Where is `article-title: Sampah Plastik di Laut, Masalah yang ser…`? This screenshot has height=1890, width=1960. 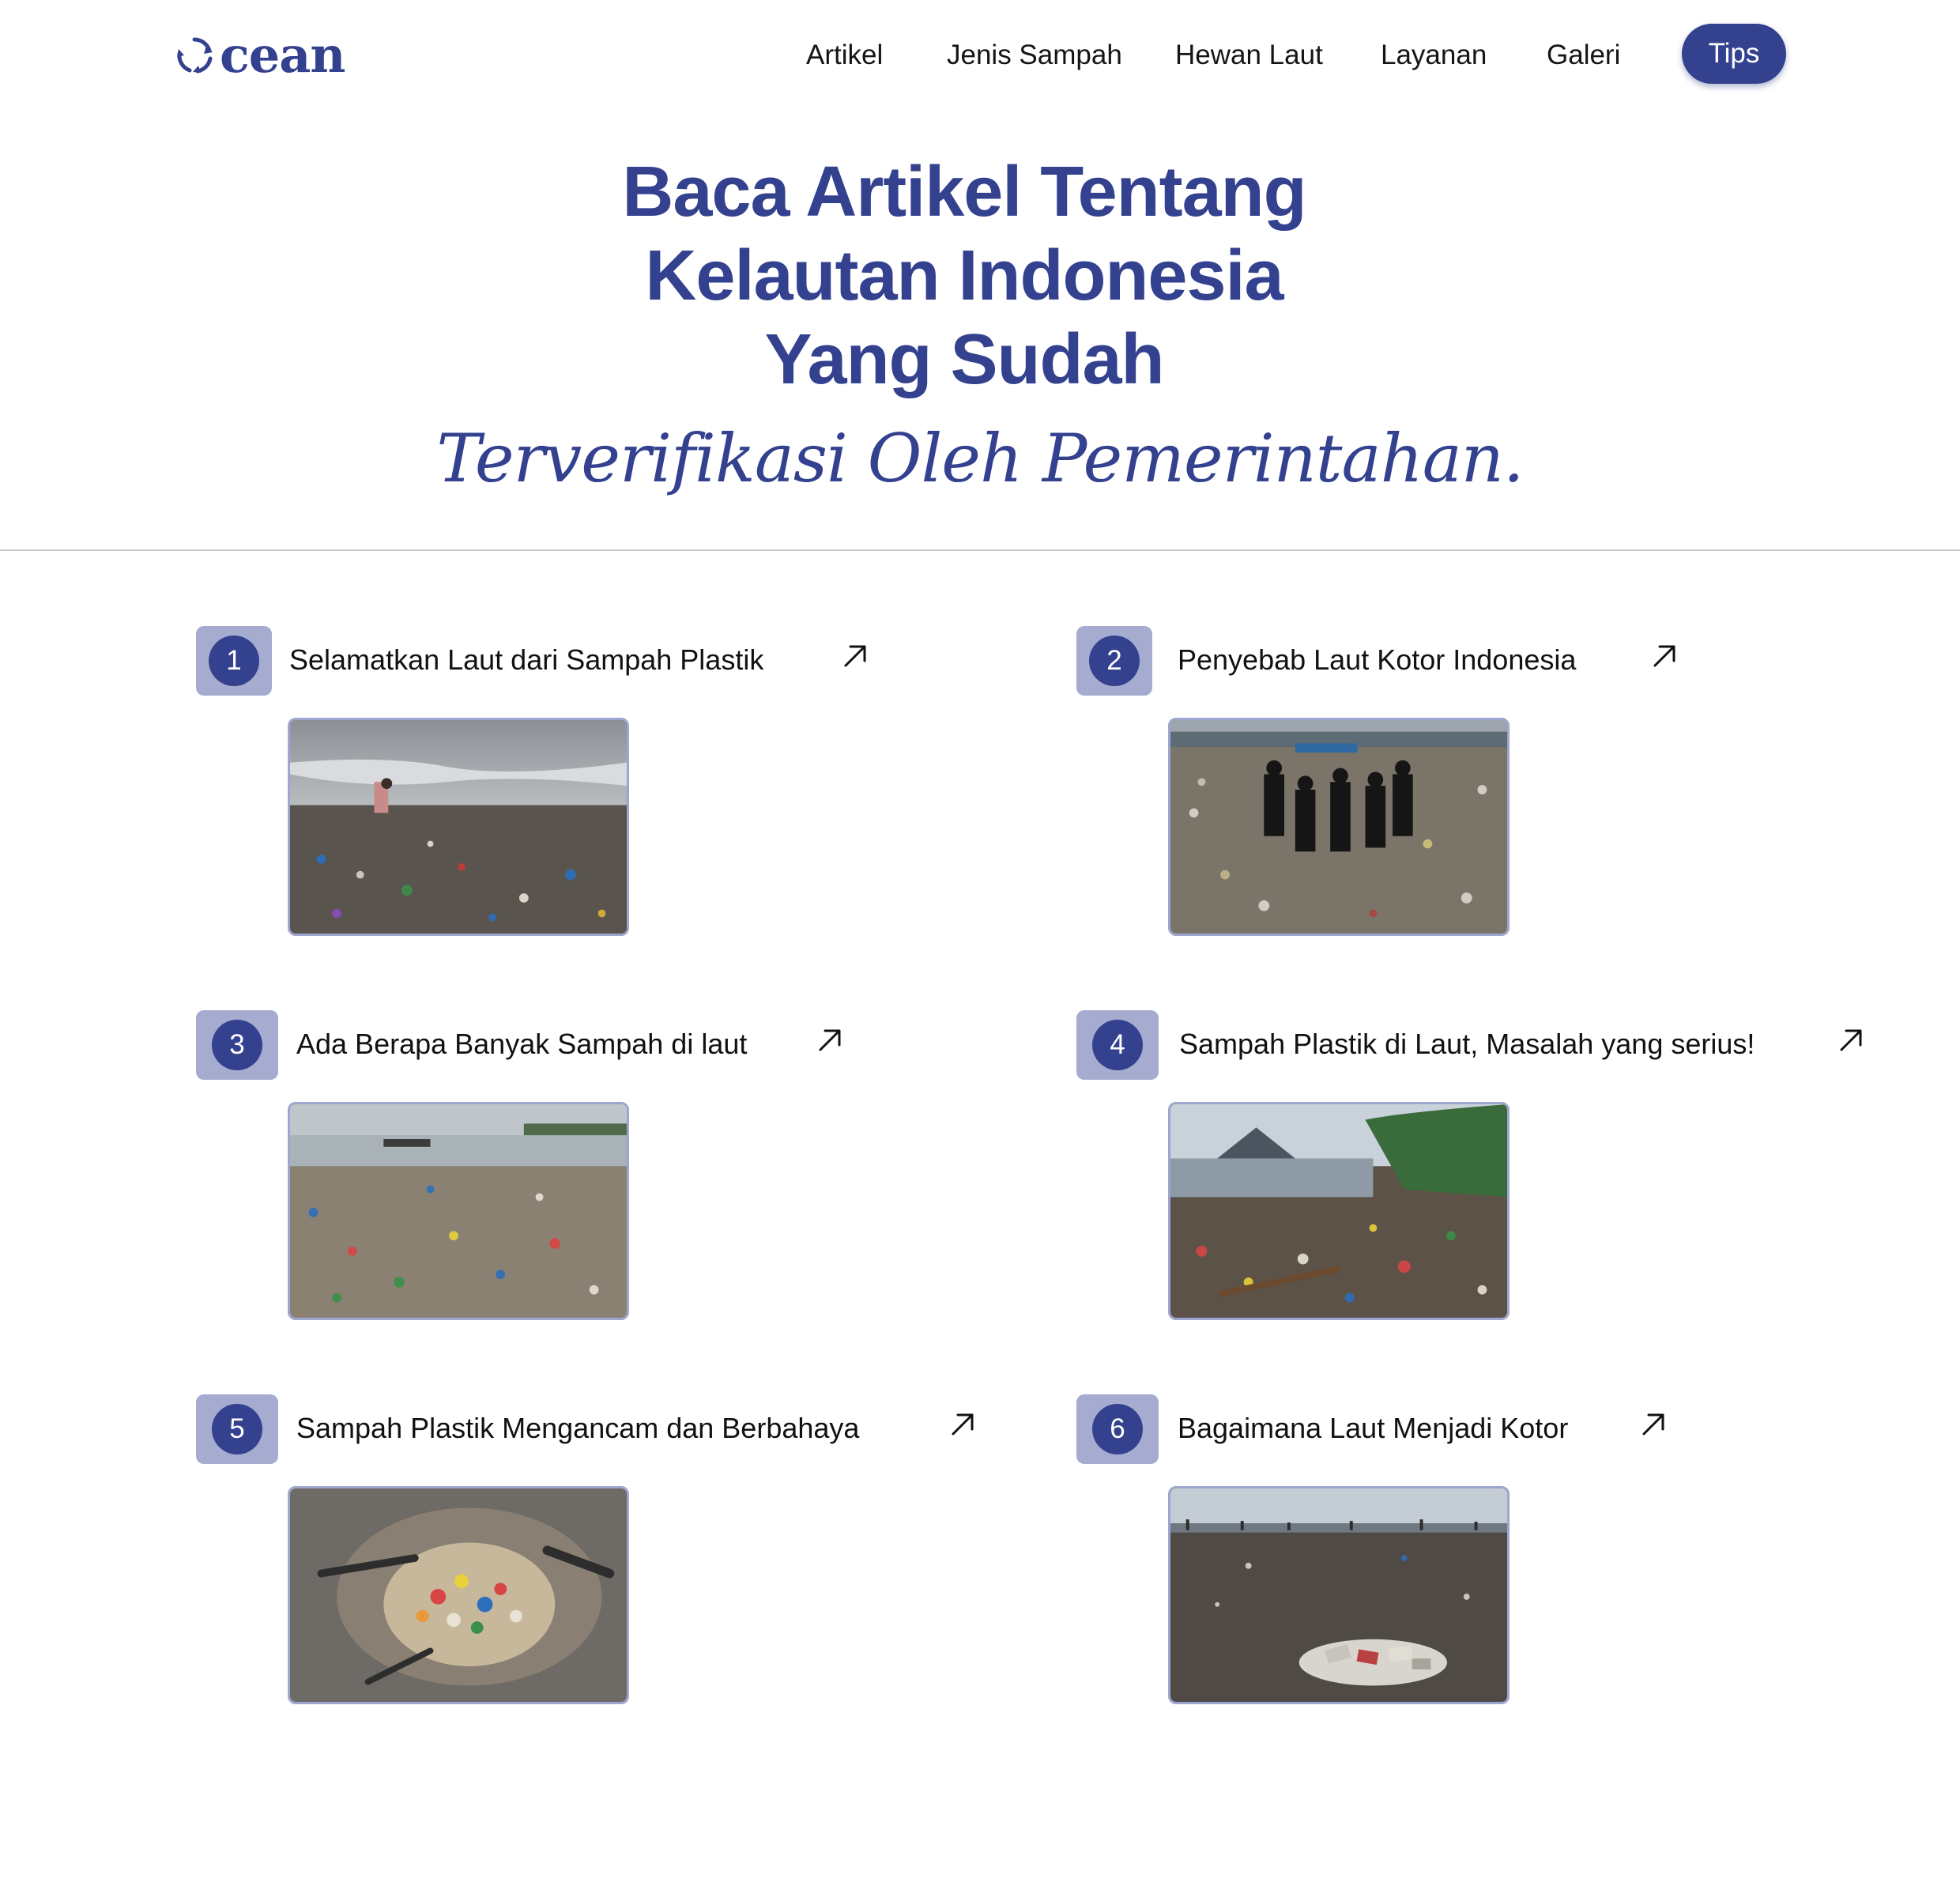
article-title: Sampah Plastik di Laut, Masalah yang ser… is located at coordinates (1467, 1044).